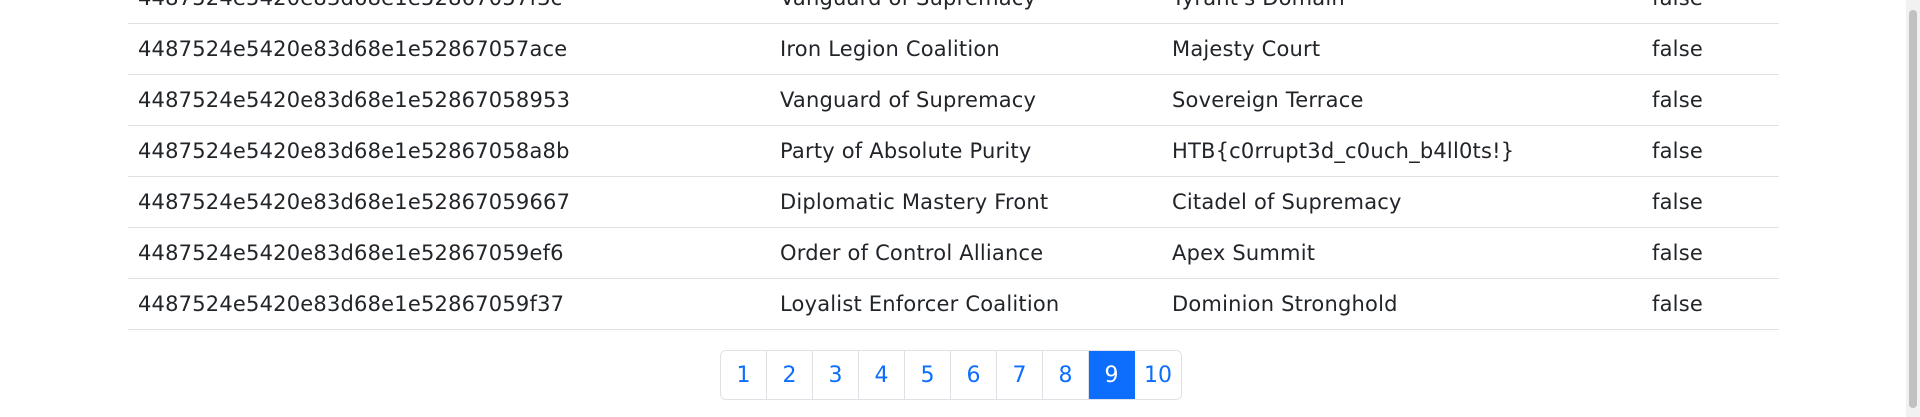 This screenshot has width=1920, height=417. I want to click on scrollbar-thumb, so click(1913, 209).